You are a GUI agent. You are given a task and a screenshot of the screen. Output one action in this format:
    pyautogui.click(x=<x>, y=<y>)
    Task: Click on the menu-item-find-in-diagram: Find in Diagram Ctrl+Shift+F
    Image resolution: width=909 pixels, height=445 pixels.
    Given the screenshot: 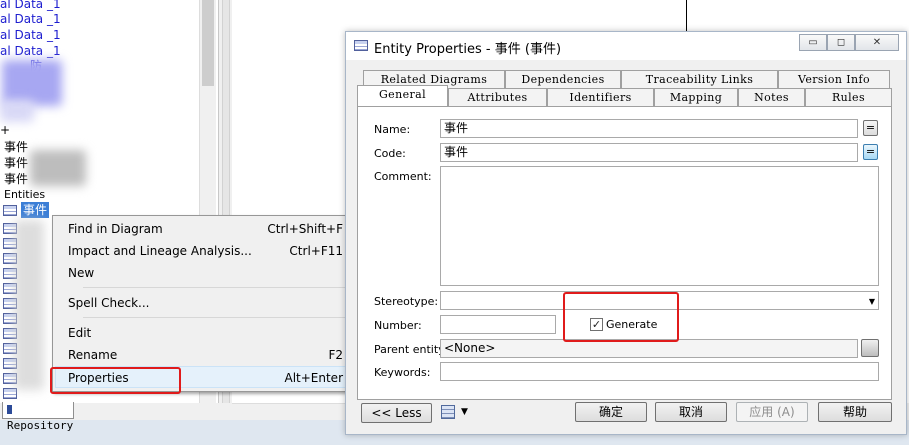 What is the action you would take?
    pyautogui.click(x=208, y=229)
    